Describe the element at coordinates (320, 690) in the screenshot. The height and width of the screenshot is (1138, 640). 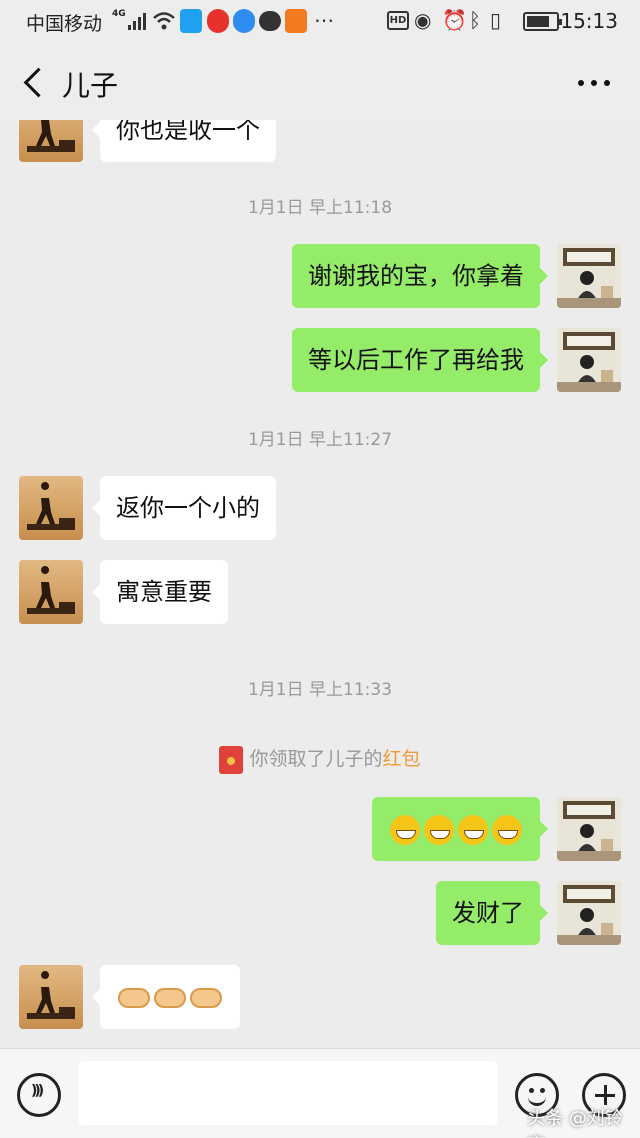
I see `message-timestamp: 1月1日 早上11:33` at that location.